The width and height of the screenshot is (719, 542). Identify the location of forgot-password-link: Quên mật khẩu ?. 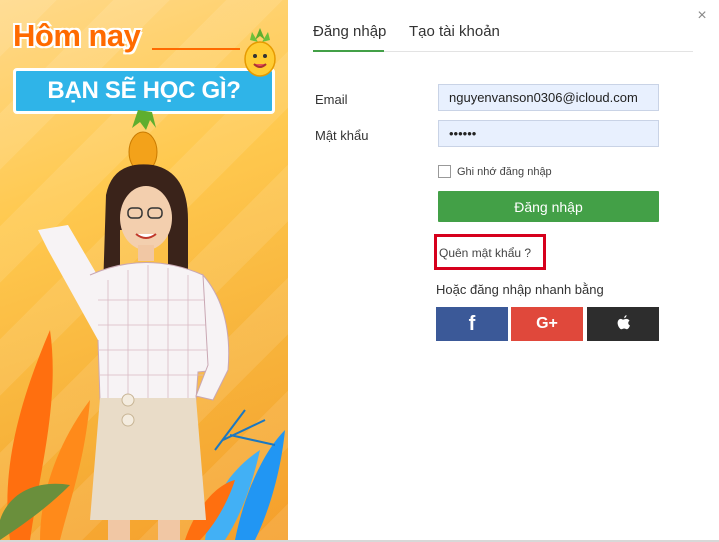
(485, 253).